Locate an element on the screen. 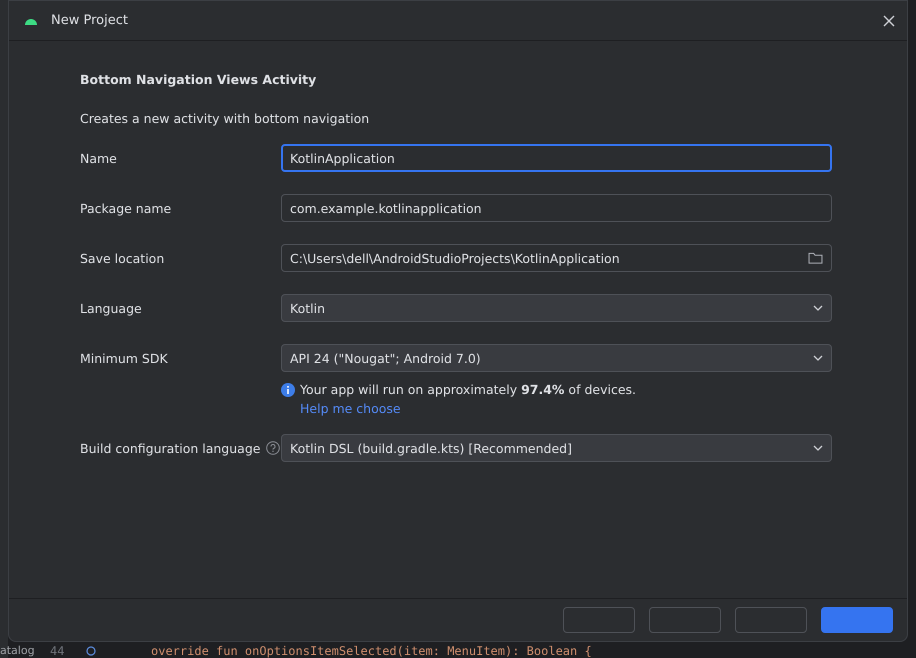  android-icon is located at coordinates (31, 20).